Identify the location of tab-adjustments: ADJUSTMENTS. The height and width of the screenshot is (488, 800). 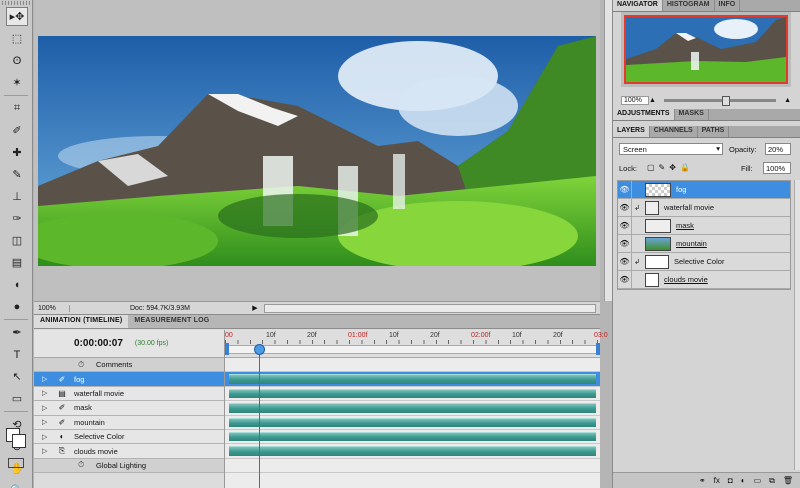
(644, 114).